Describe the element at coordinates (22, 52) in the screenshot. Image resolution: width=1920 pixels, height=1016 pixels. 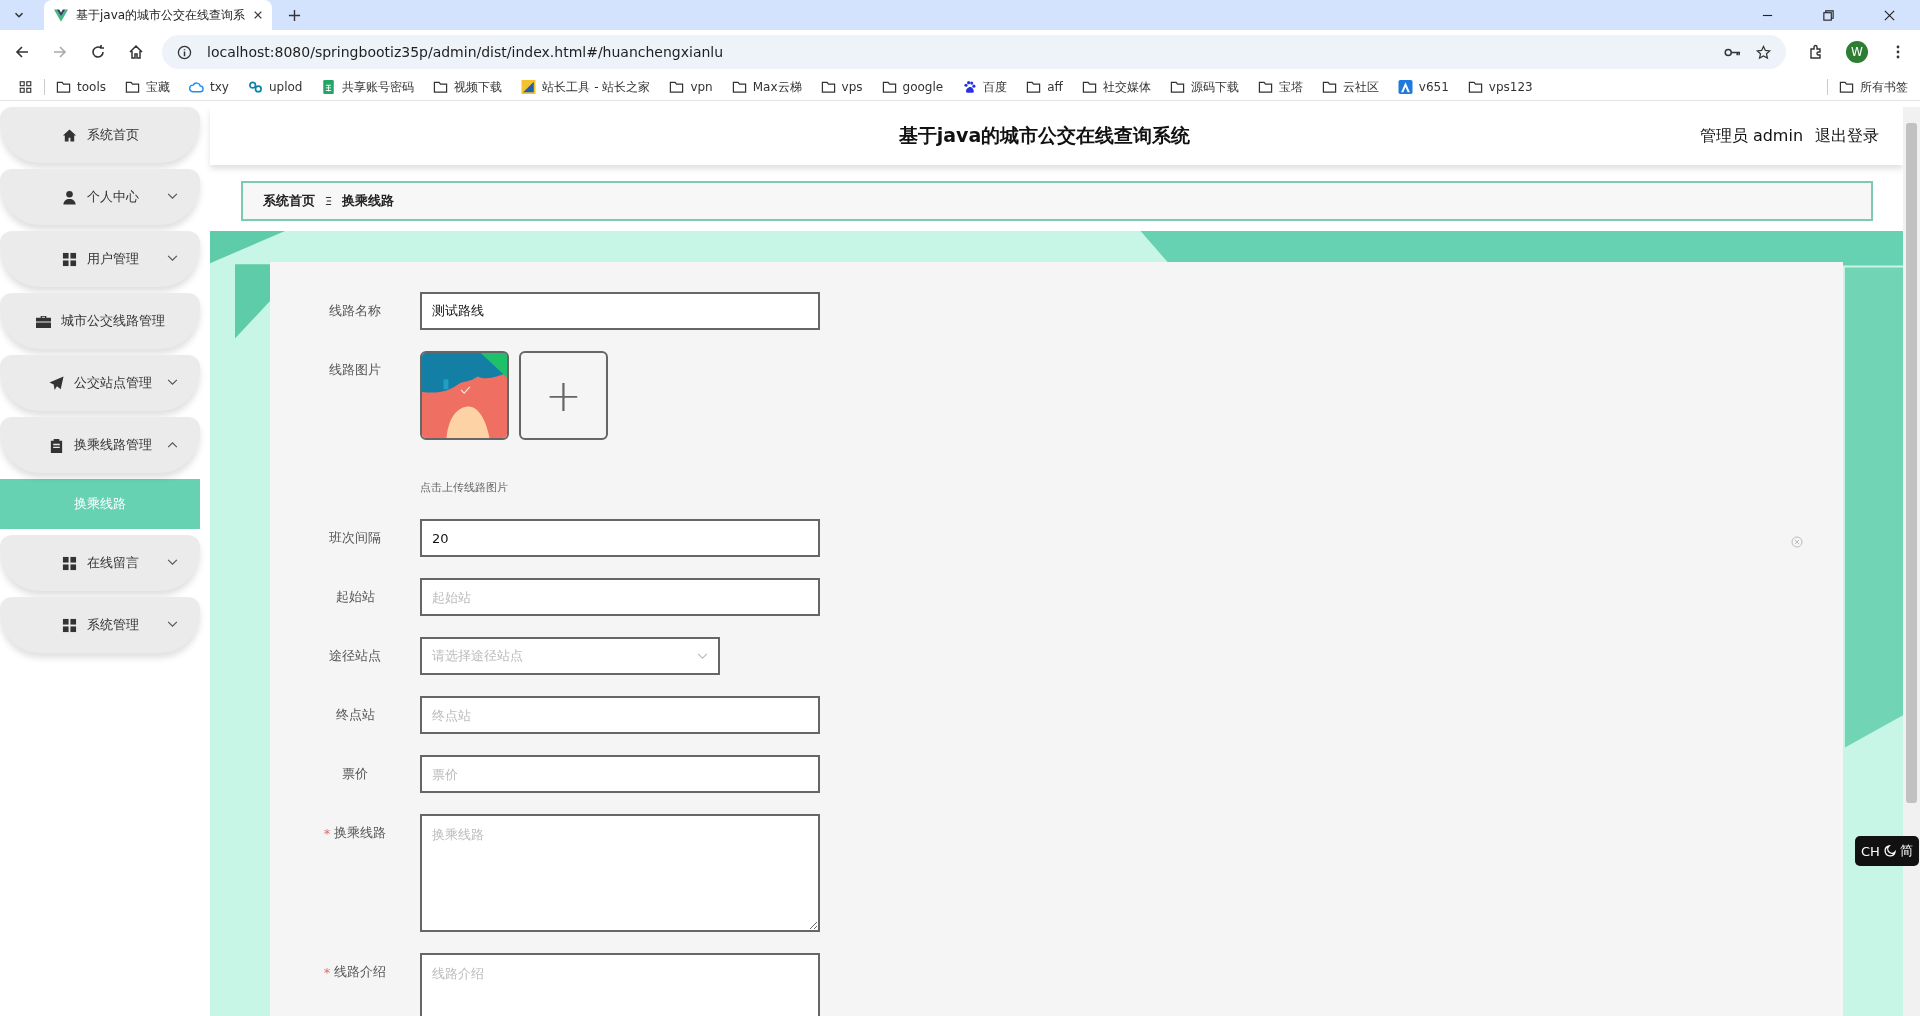
I see `back-icon` at that location.